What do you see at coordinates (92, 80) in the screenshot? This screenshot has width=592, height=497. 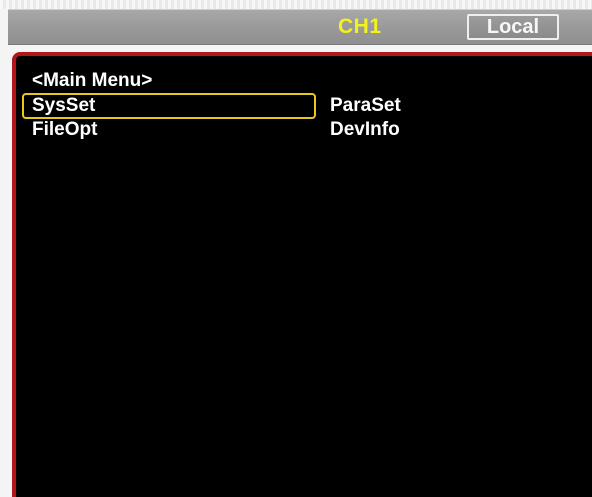 I see `menu-title: <Main Menu>` at bounding box center [92, 80].